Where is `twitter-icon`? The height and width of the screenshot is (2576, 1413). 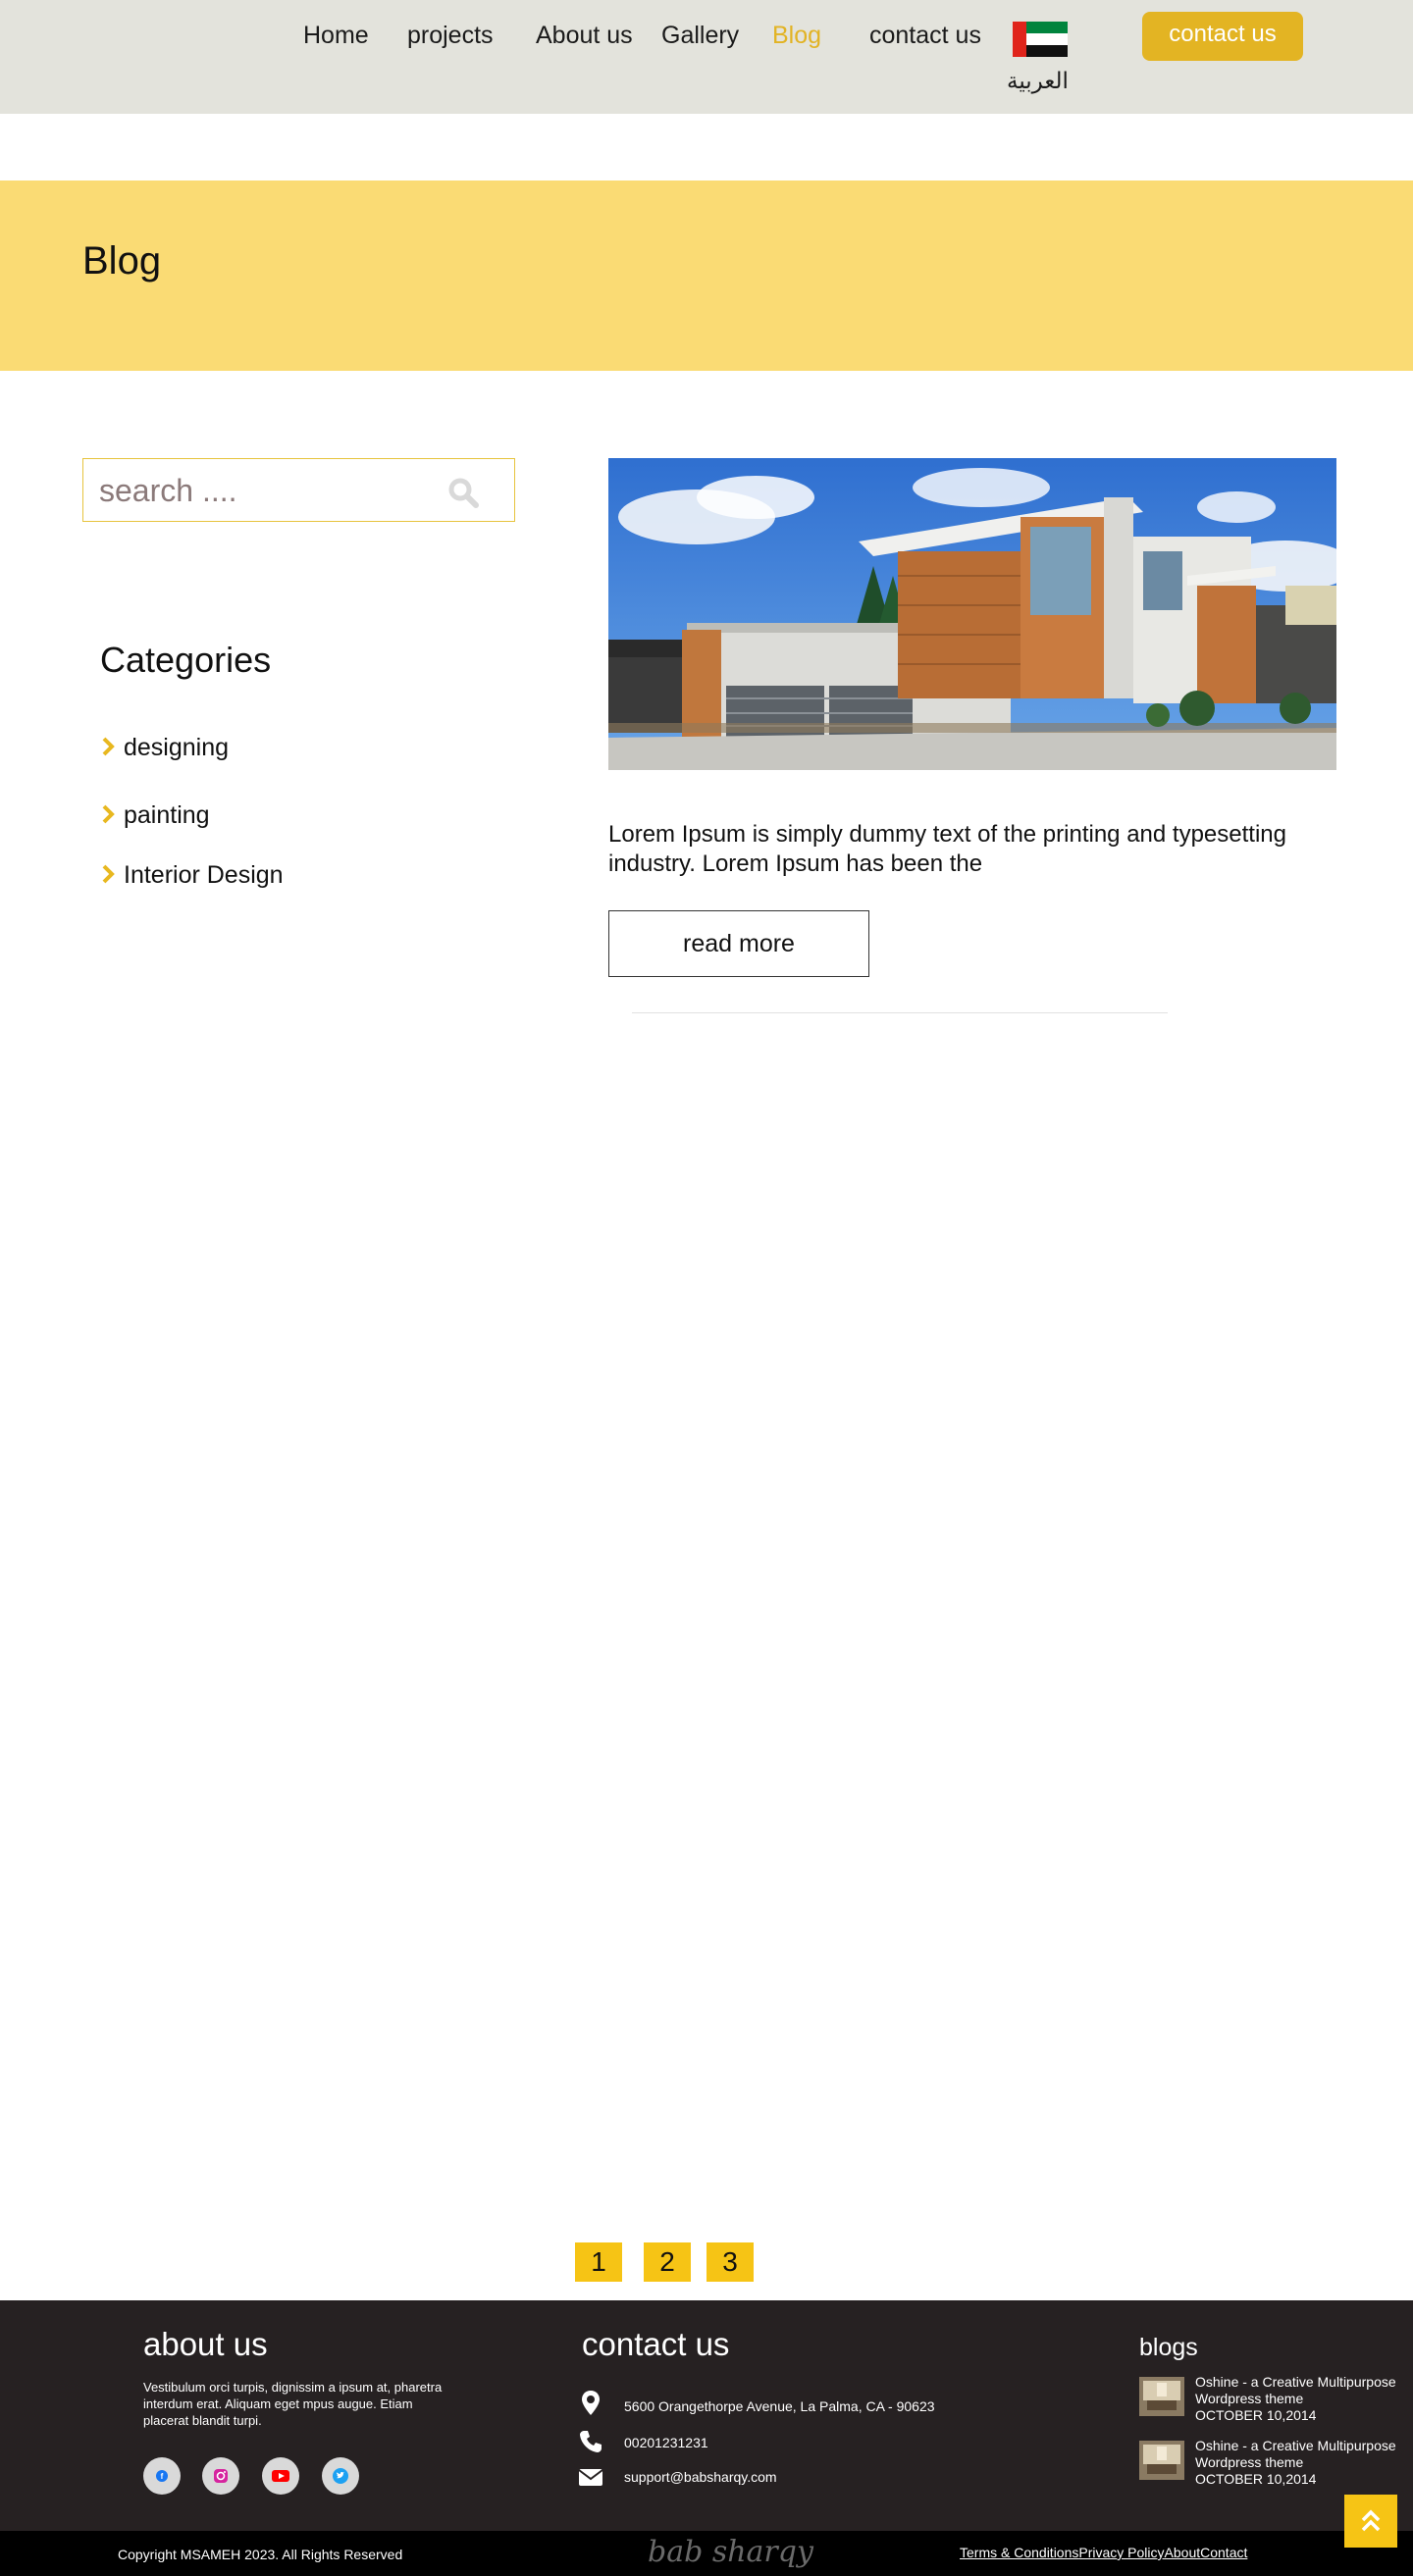
twitter-icon is located at coordinates (340, 2476).